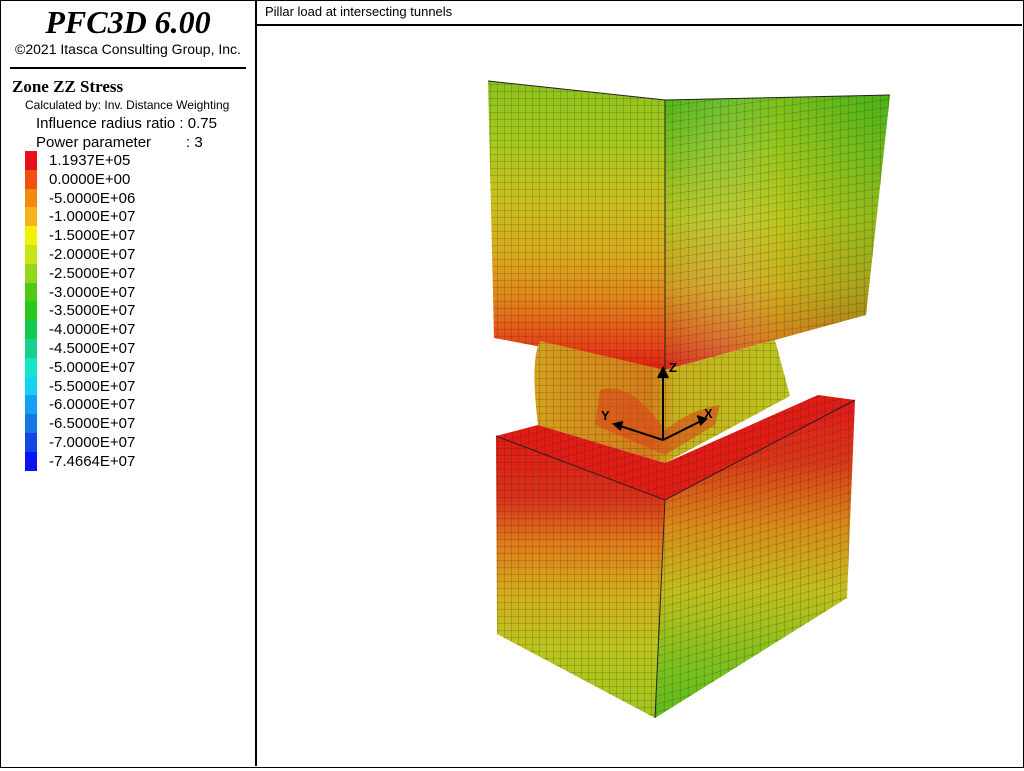 This screenshot has height=771, width=1024. What do you see at coordinates (708, 413) in the screenshot?
I see `axis-label-x: X` at bounding box center [708, 413].